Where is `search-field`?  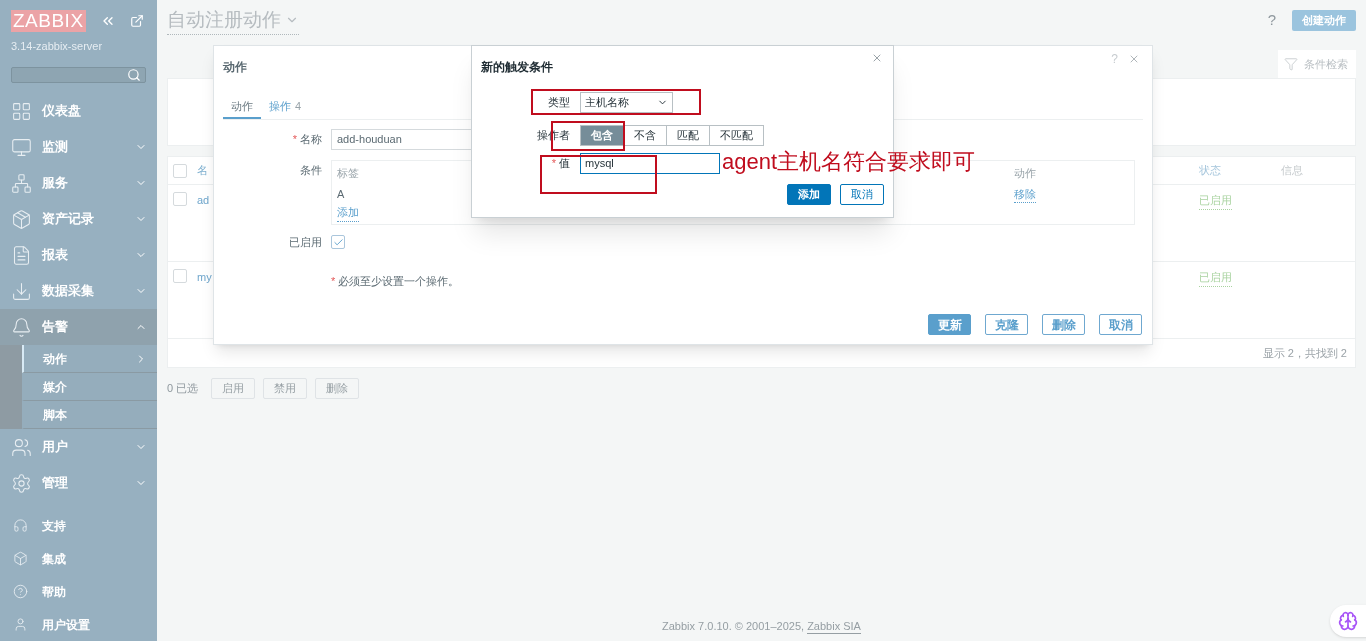
search-field is located at coordinates (78, 74).